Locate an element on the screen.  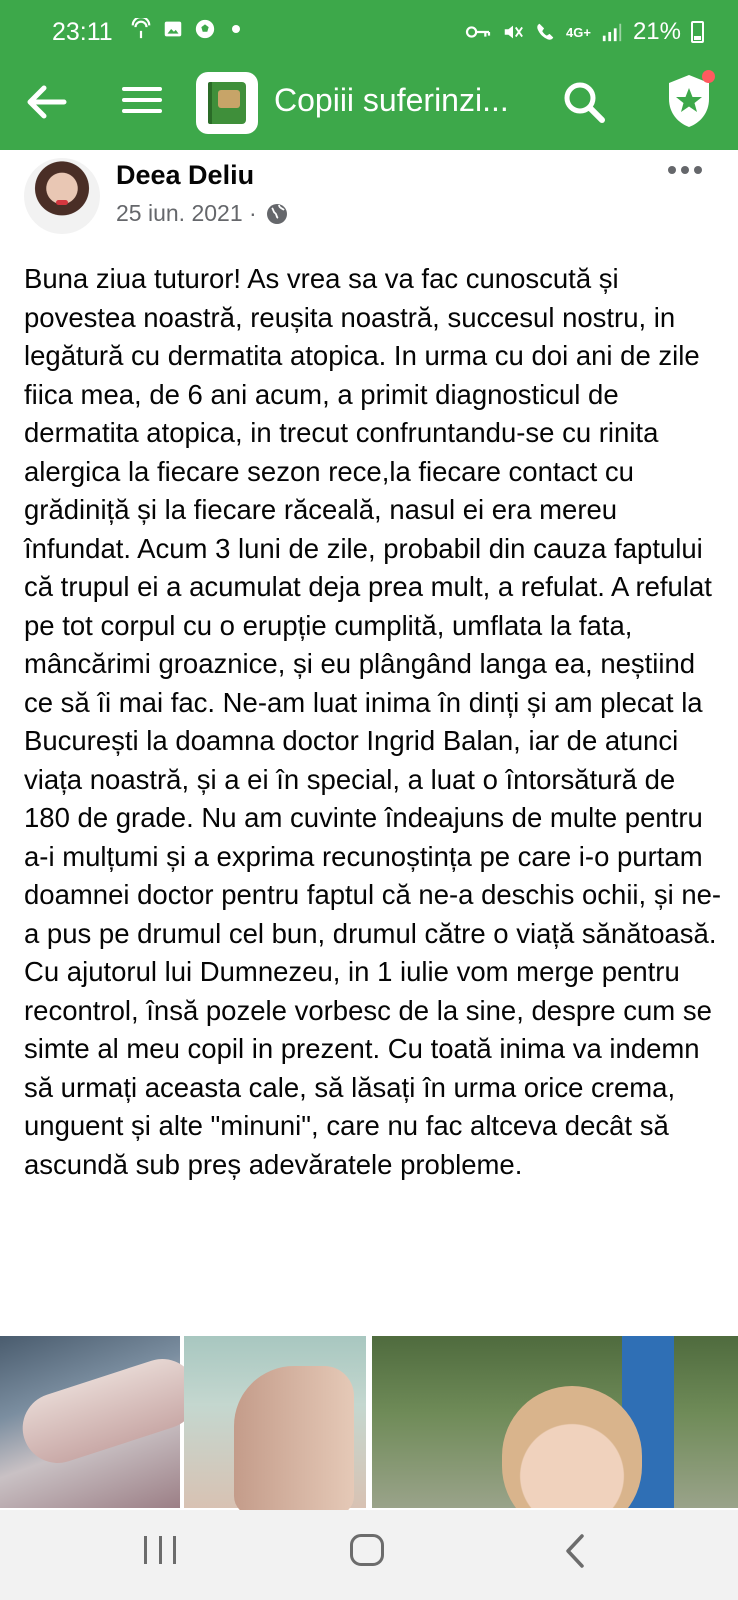
avatar is located at coordinates (62, 196).